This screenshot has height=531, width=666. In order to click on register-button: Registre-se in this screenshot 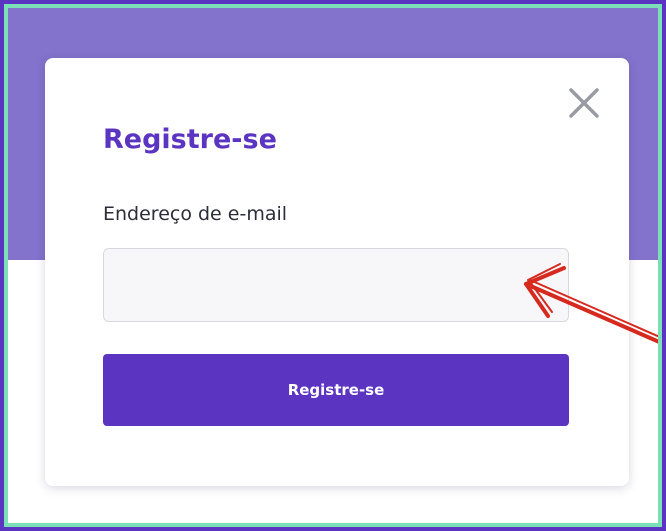, I will do `click(336, 390)`.